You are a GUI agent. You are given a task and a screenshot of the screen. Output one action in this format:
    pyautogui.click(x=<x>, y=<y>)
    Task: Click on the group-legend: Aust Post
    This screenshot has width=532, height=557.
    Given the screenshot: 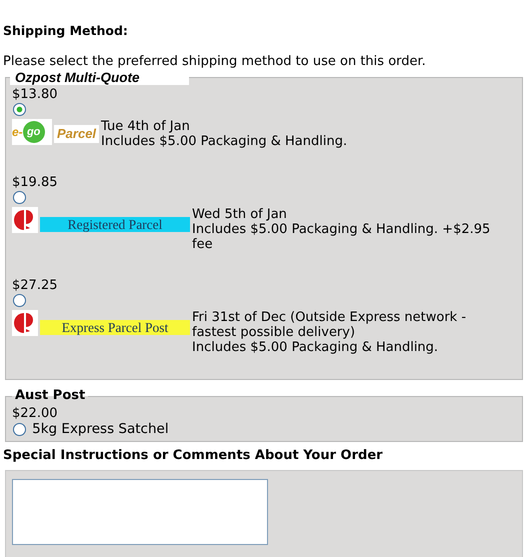 What is the action you would take?
    pyautogui.click(x=50, y=396)
    